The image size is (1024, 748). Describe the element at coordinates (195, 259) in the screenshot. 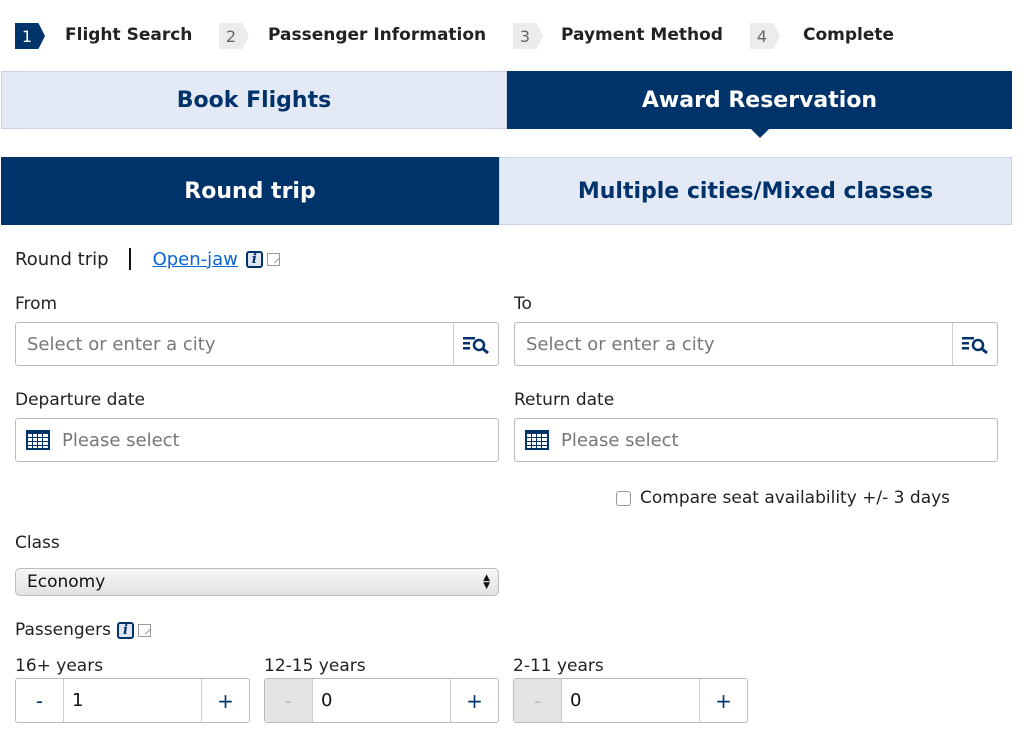

I see `open-jaw-link: Open-jaw` at that location.